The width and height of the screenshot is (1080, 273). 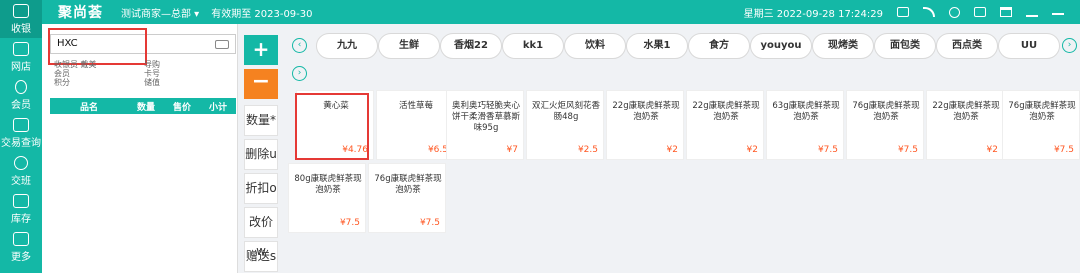 What do you see at coordinates (21, 238) in the screenshot?
I see `grid-icon` at bounding box center [21, 238].